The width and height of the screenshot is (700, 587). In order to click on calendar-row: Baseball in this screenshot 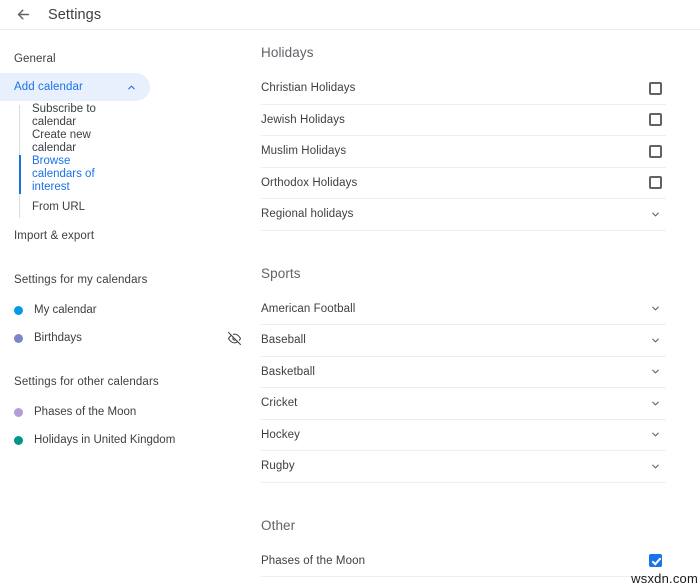, I will do `click(463, 341)`.